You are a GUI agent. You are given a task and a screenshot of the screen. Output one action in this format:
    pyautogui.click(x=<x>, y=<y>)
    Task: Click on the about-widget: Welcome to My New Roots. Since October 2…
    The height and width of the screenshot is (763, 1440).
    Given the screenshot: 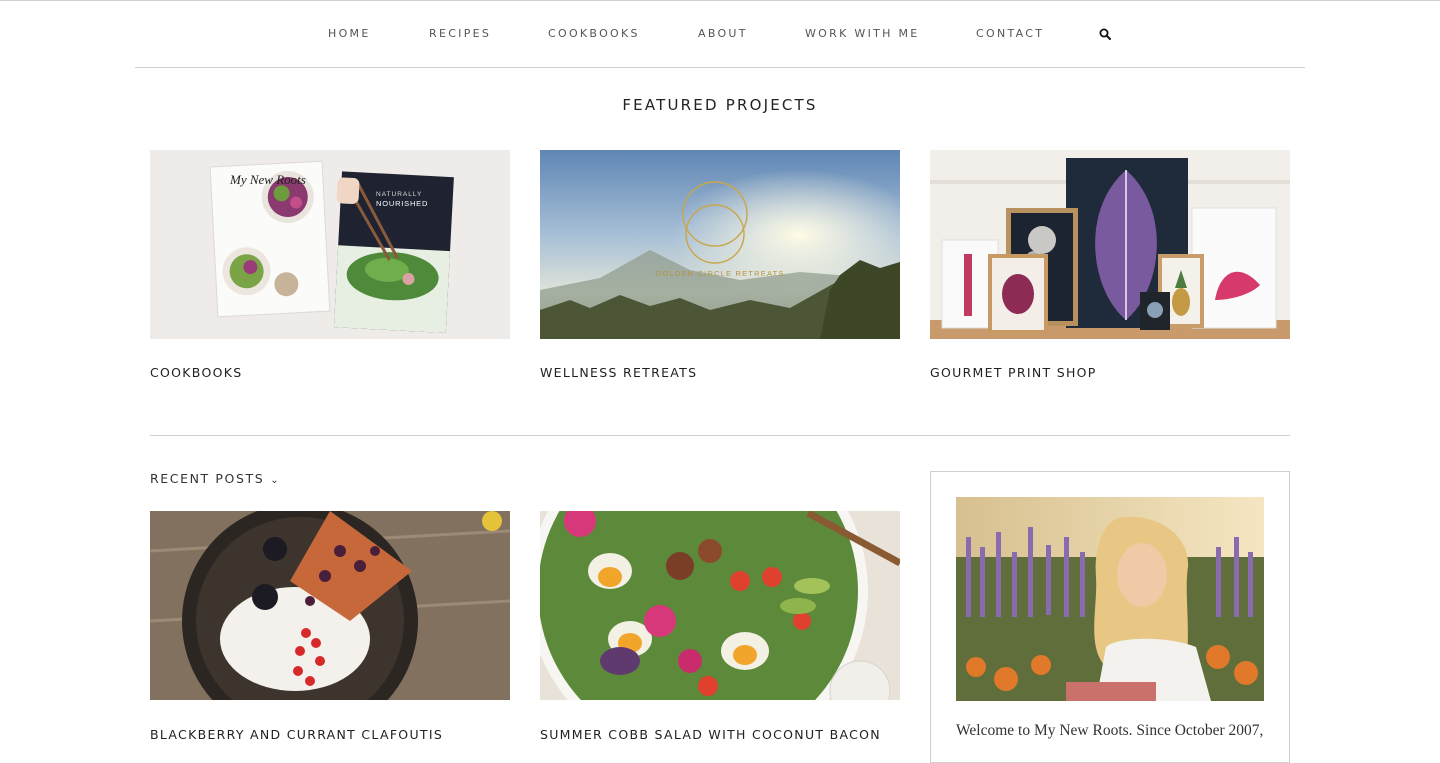 What is the action you would take?
    pyautogui.click(x=1110, y=617)
    